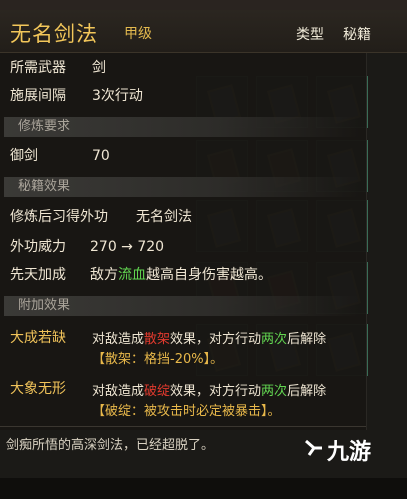 Image resolution: width=407 pixels, height=499 pixels. I want to click on effect-row-learn: 修炼后习得外功 无名剑法, so click(183, 217).